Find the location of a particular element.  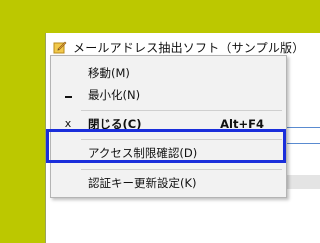

menu-item-label: 移動(M) is located at coordinates (109, 73).